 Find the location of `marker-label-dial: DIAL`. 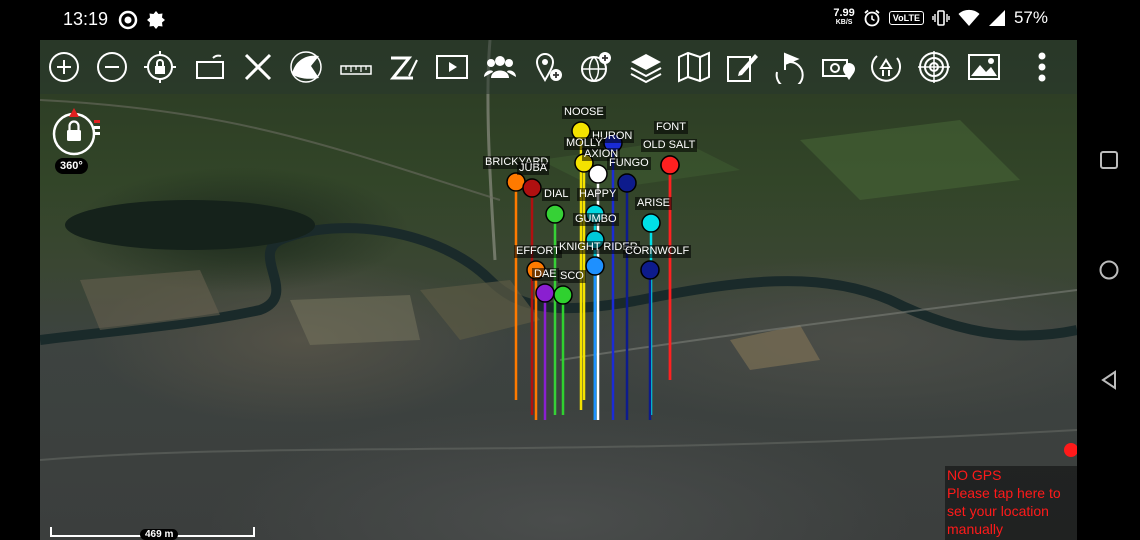

marker-label-dial: DIAL is located at coordinates (556, 194).